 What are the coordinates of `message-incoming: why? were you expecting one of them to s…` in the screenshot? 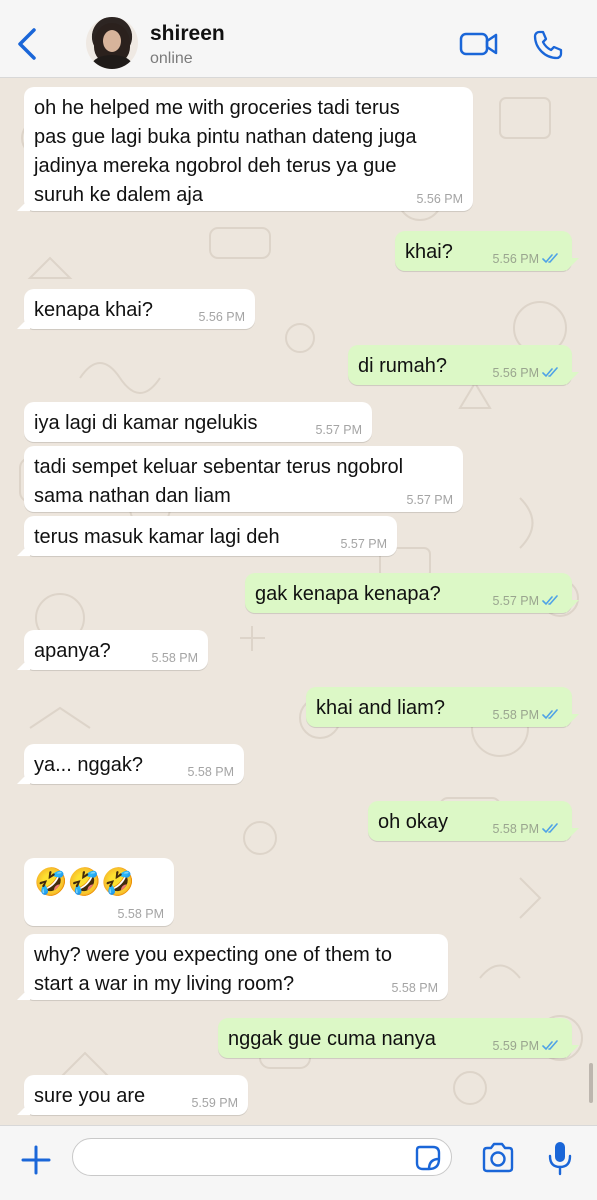 It's located at (232, 967).